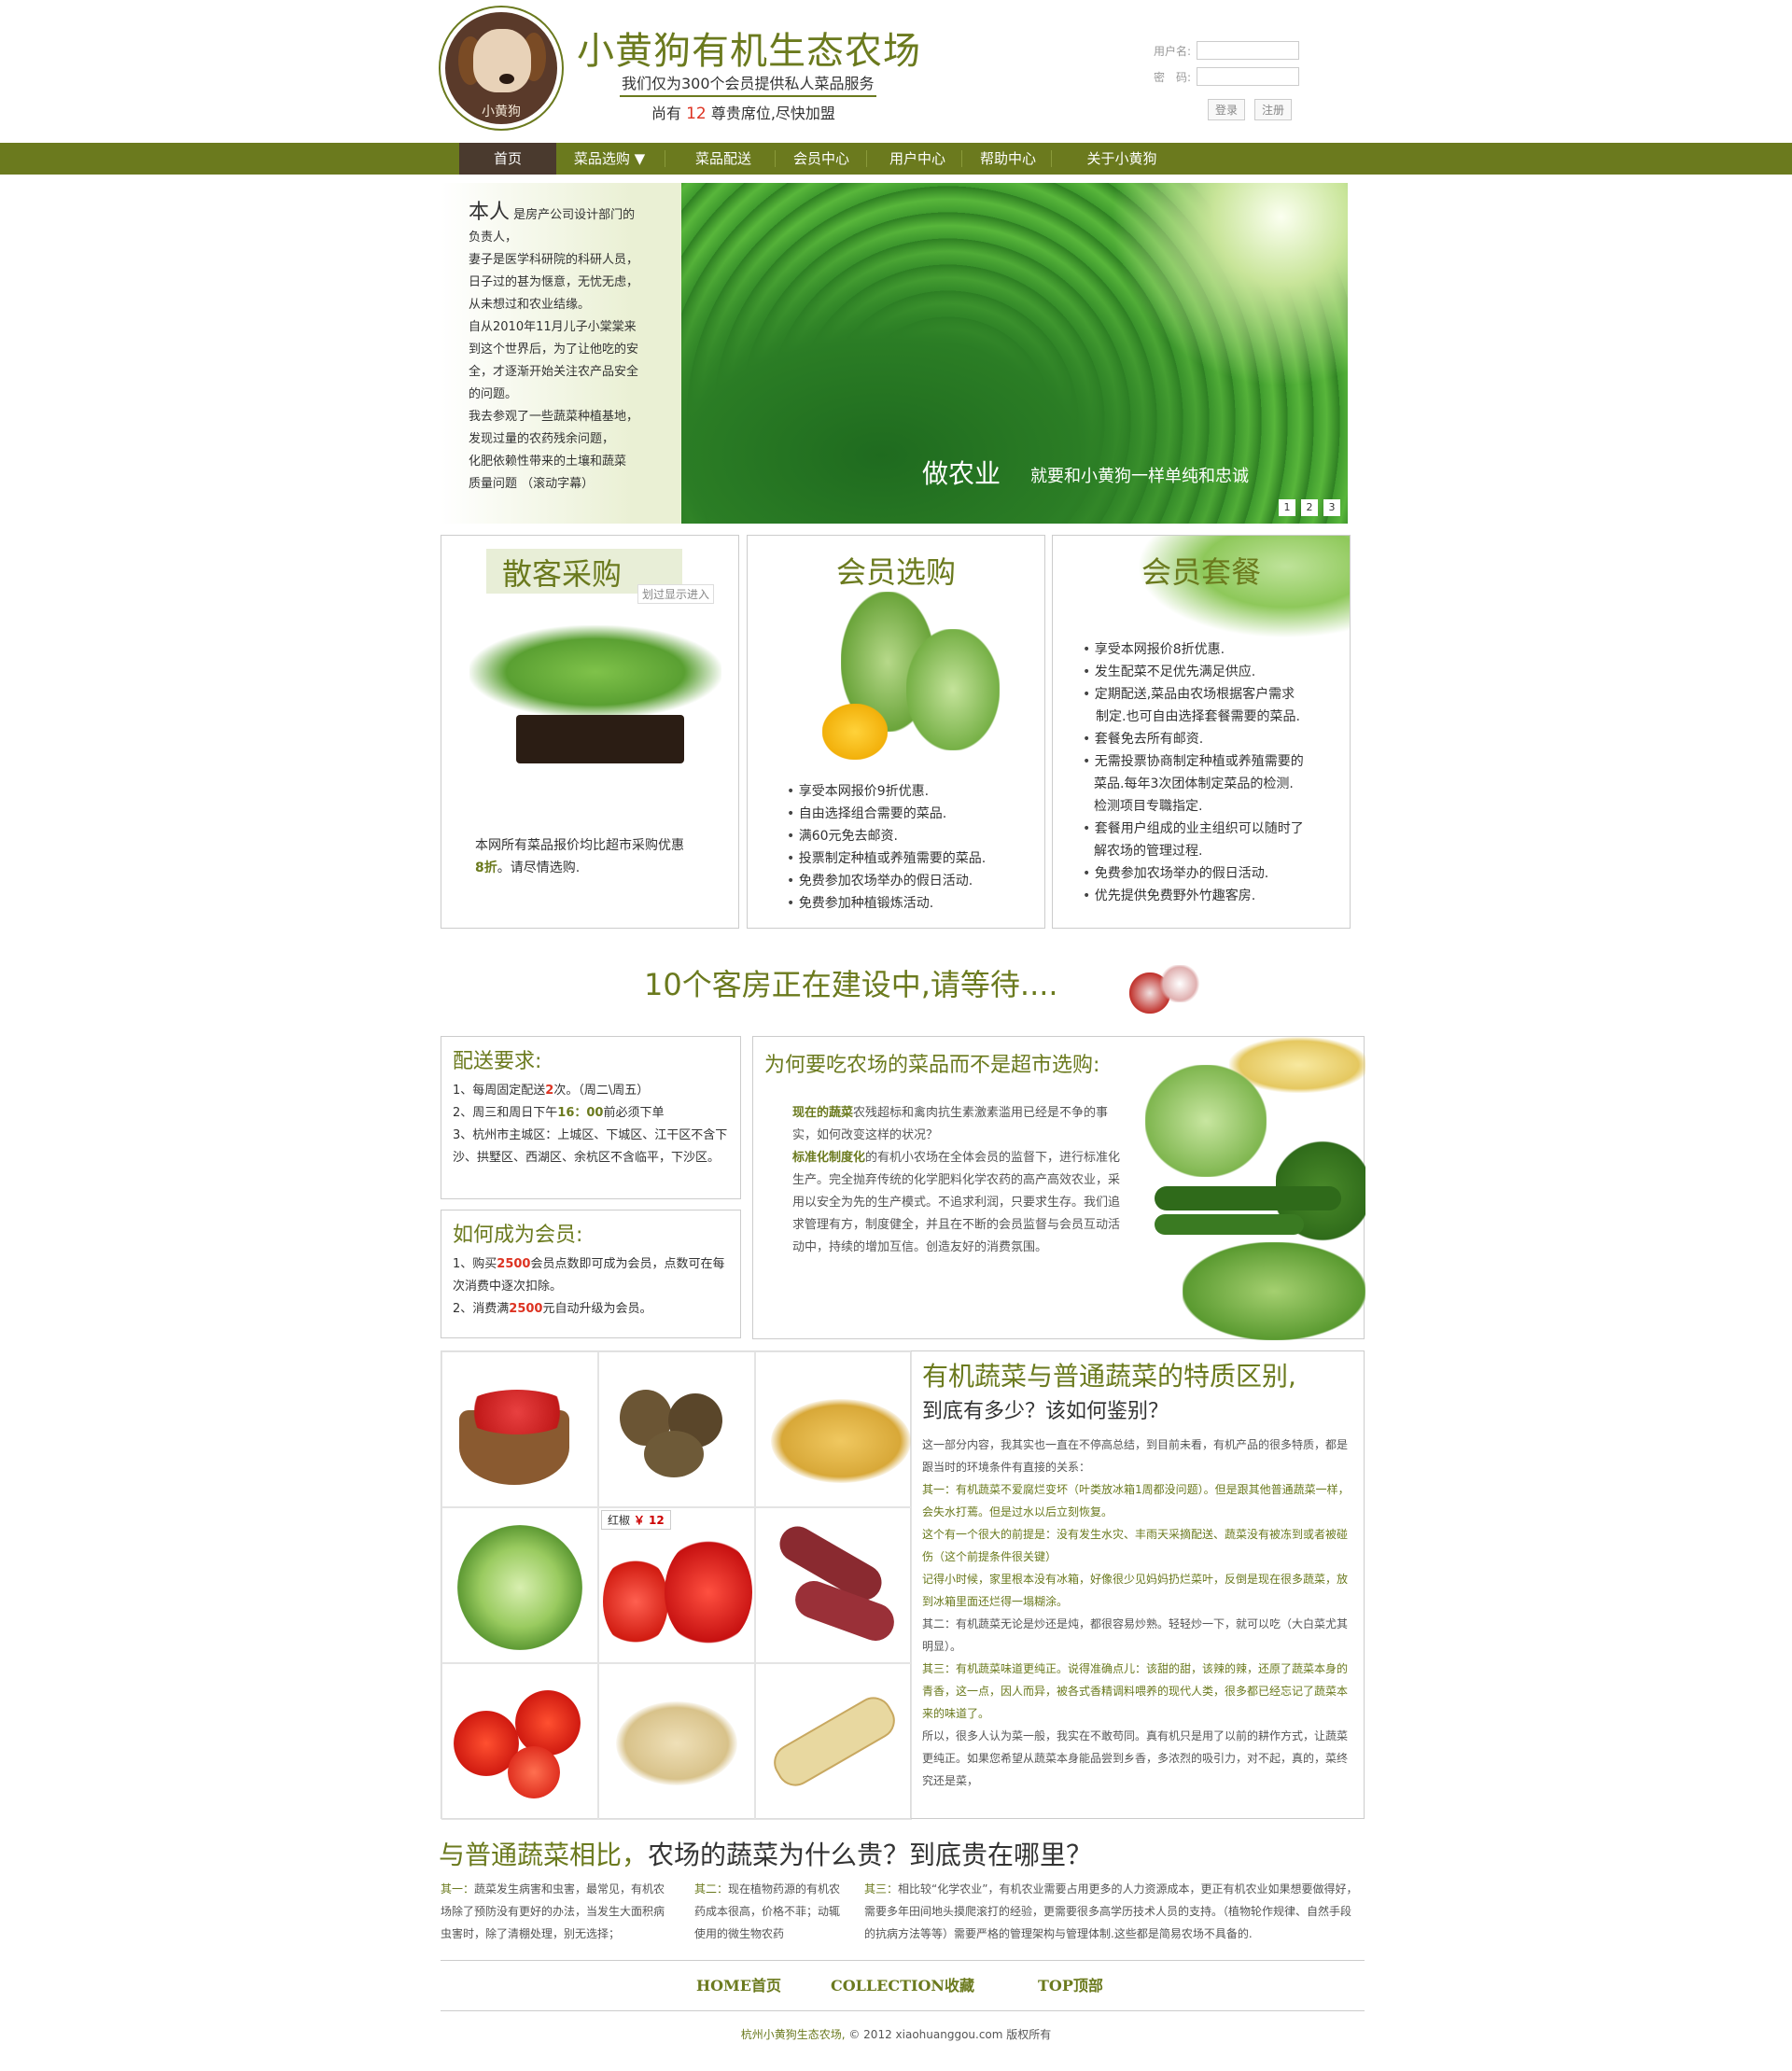 This screenshot has width=1792, height=2071. I want to click on produce-sweet-potato, so click(833, 1585).